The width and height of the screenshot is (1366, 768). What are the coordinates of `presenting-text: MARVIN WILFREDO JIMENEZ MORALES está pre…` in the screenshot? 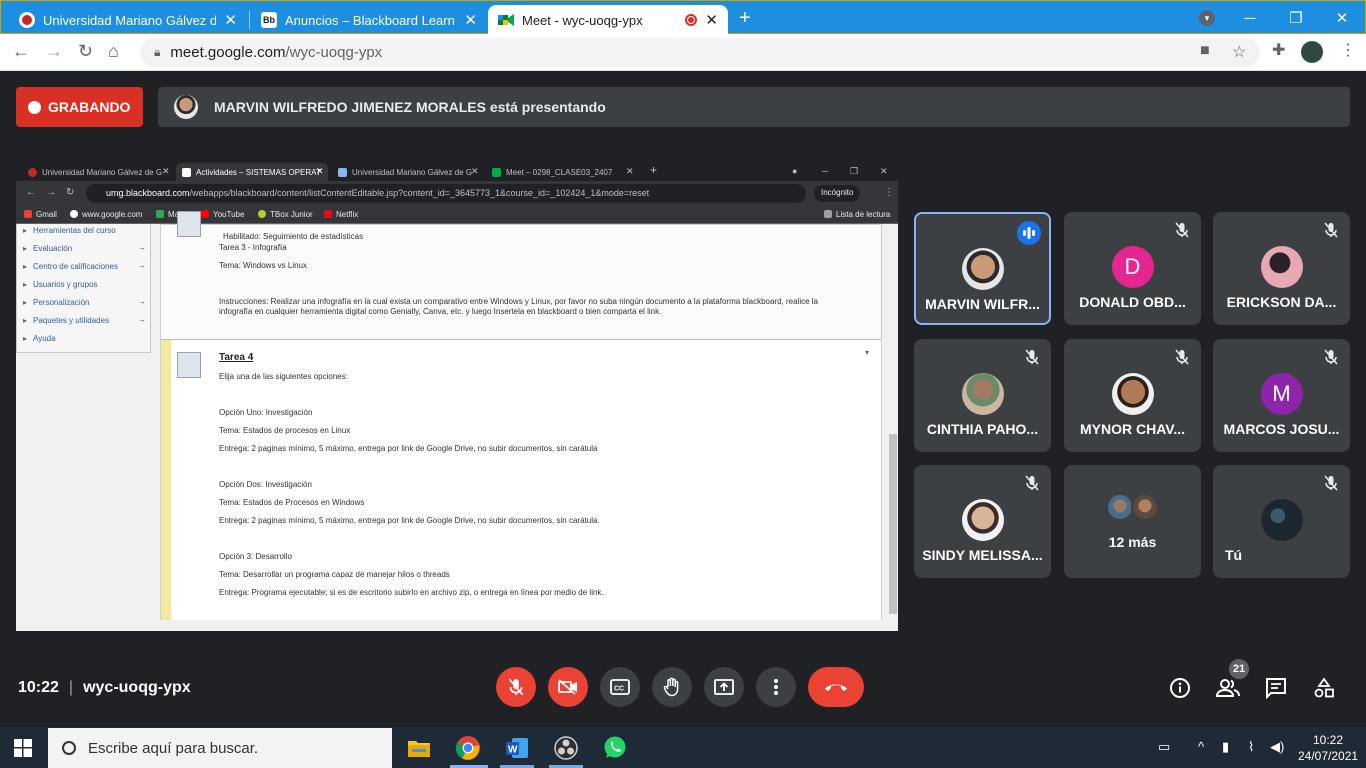 It's located at (410, 107).